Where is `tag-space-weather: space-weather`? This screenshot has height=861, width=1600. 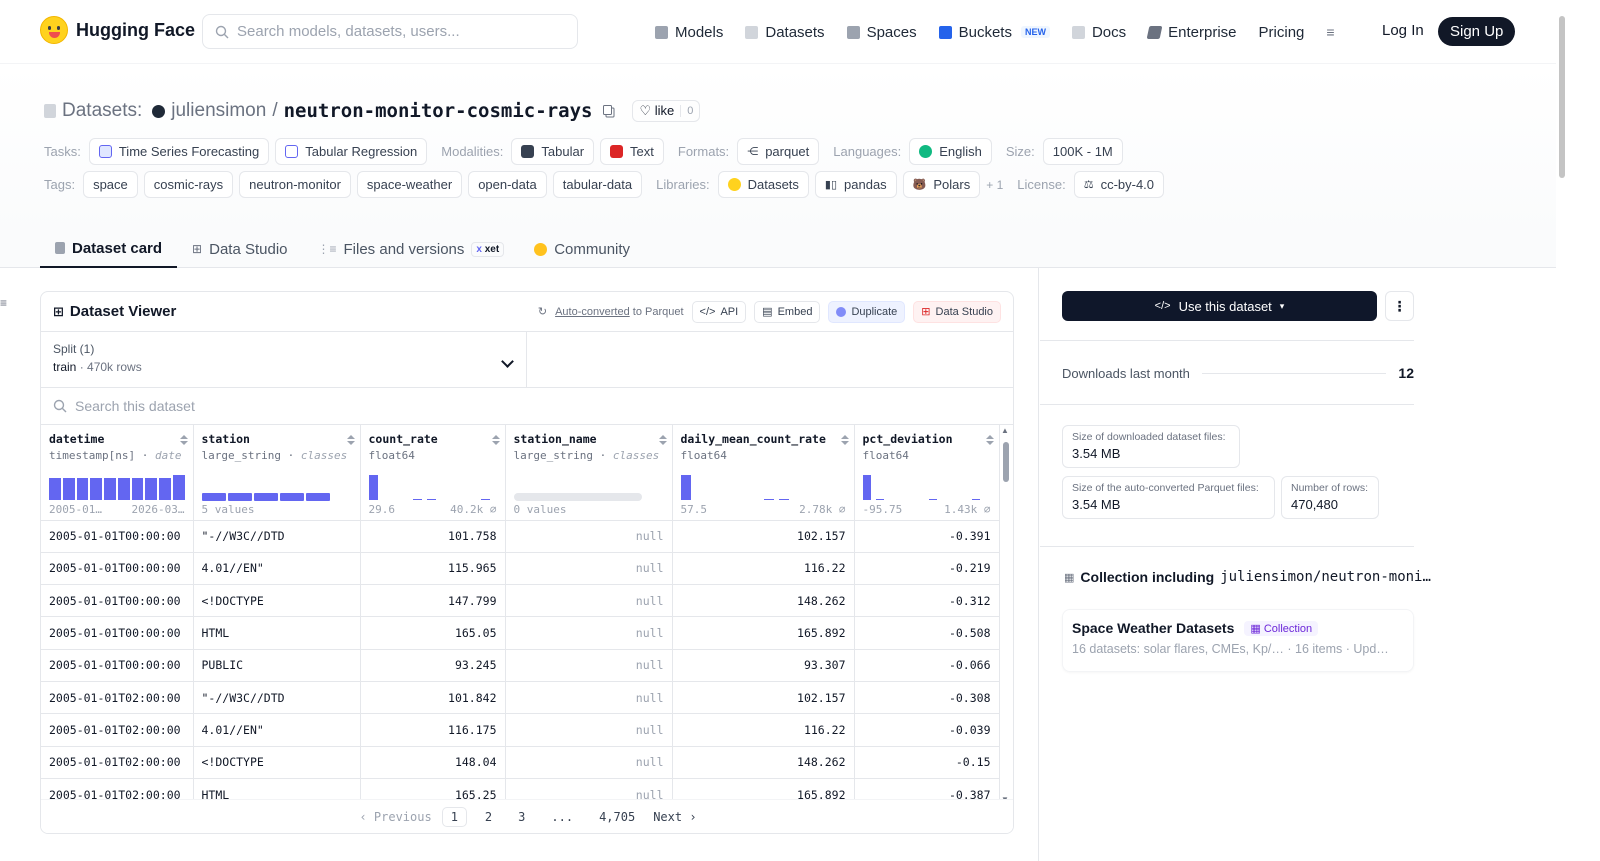
tag-space-weather: space-weather is located at coordinates (409, 184).